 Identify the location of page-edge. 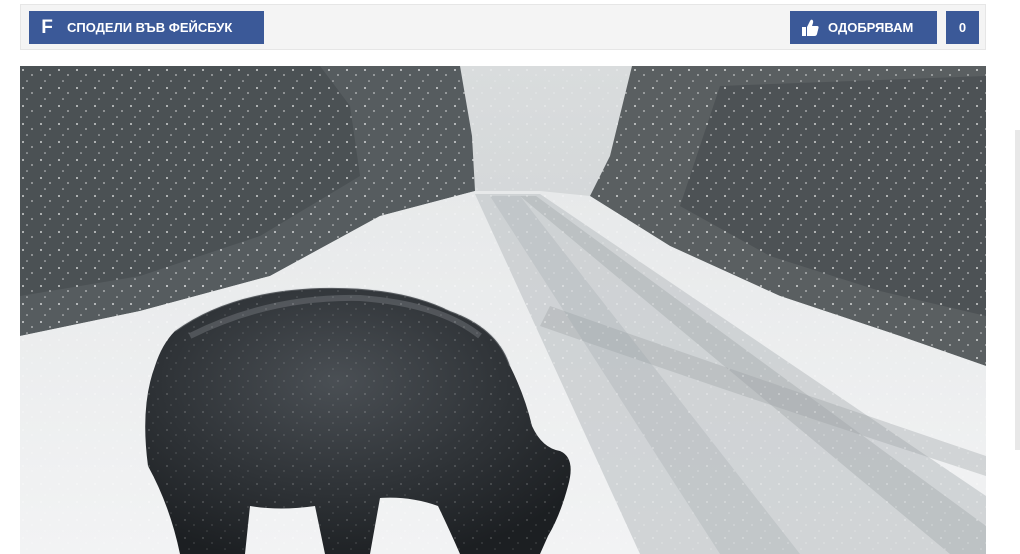
(1017, 290).